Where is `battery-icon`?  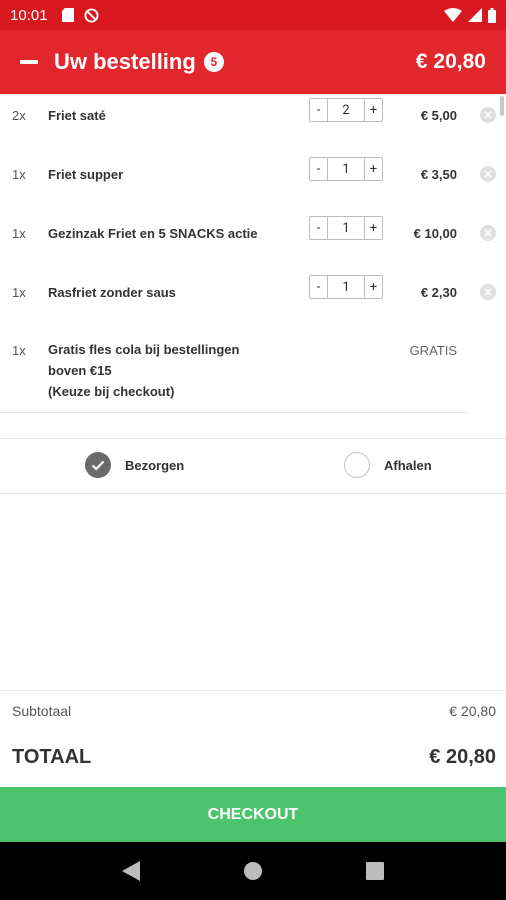
battery-icon is located at coordinates (492, 15).